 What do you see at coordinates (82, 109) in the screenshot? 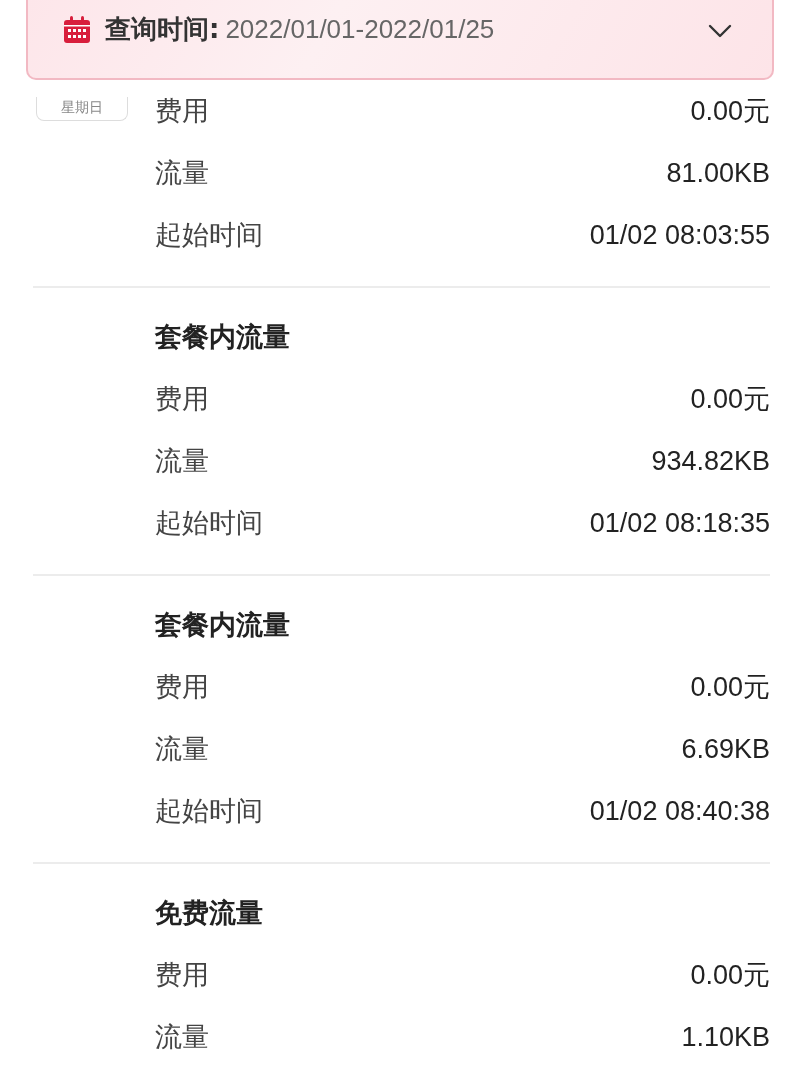
I see `weekday-badge: 星期日` at bounding box center [82, 109].